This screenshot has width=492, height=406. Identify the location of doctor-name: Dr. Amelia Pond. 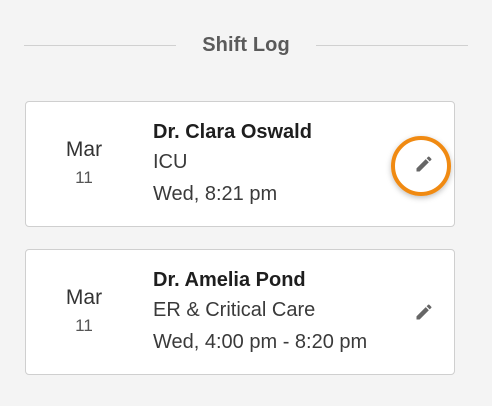
(229, 280).